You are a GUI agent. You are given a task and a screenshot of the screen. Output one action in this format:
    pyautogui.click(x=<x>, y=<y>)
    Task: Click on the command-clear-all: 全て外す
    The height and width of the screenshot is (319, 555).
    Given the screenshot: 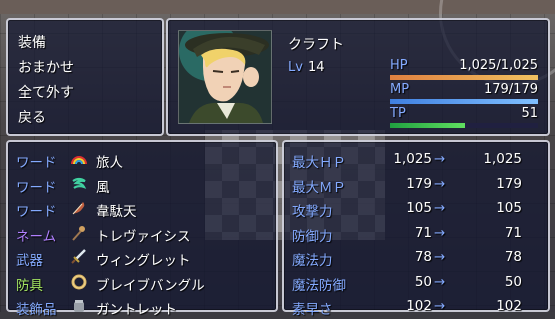 What is the action you would take?
    pyautogui.click(x=46, y=93)
    